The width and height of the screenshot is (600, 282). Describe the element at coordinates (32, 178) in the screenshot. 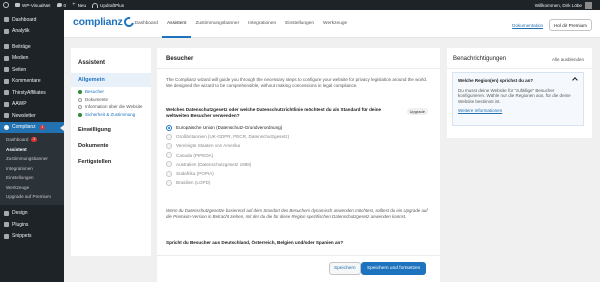

I see `submenu-item-settings: Einstellungen` at that location.